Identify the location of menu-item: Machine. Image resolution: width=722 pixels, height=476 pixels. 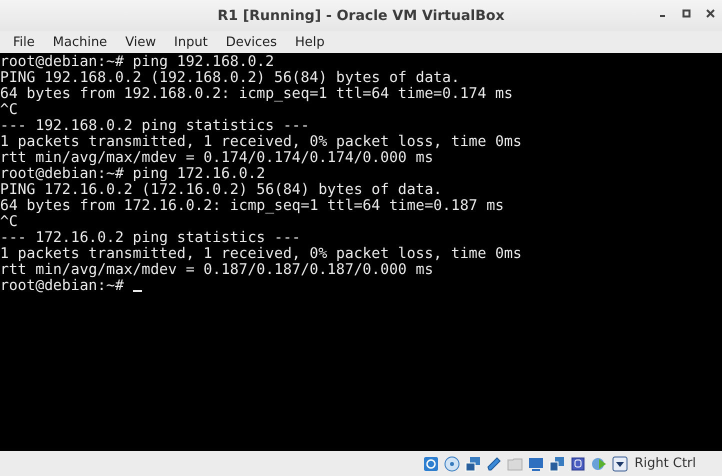
(80, 42).